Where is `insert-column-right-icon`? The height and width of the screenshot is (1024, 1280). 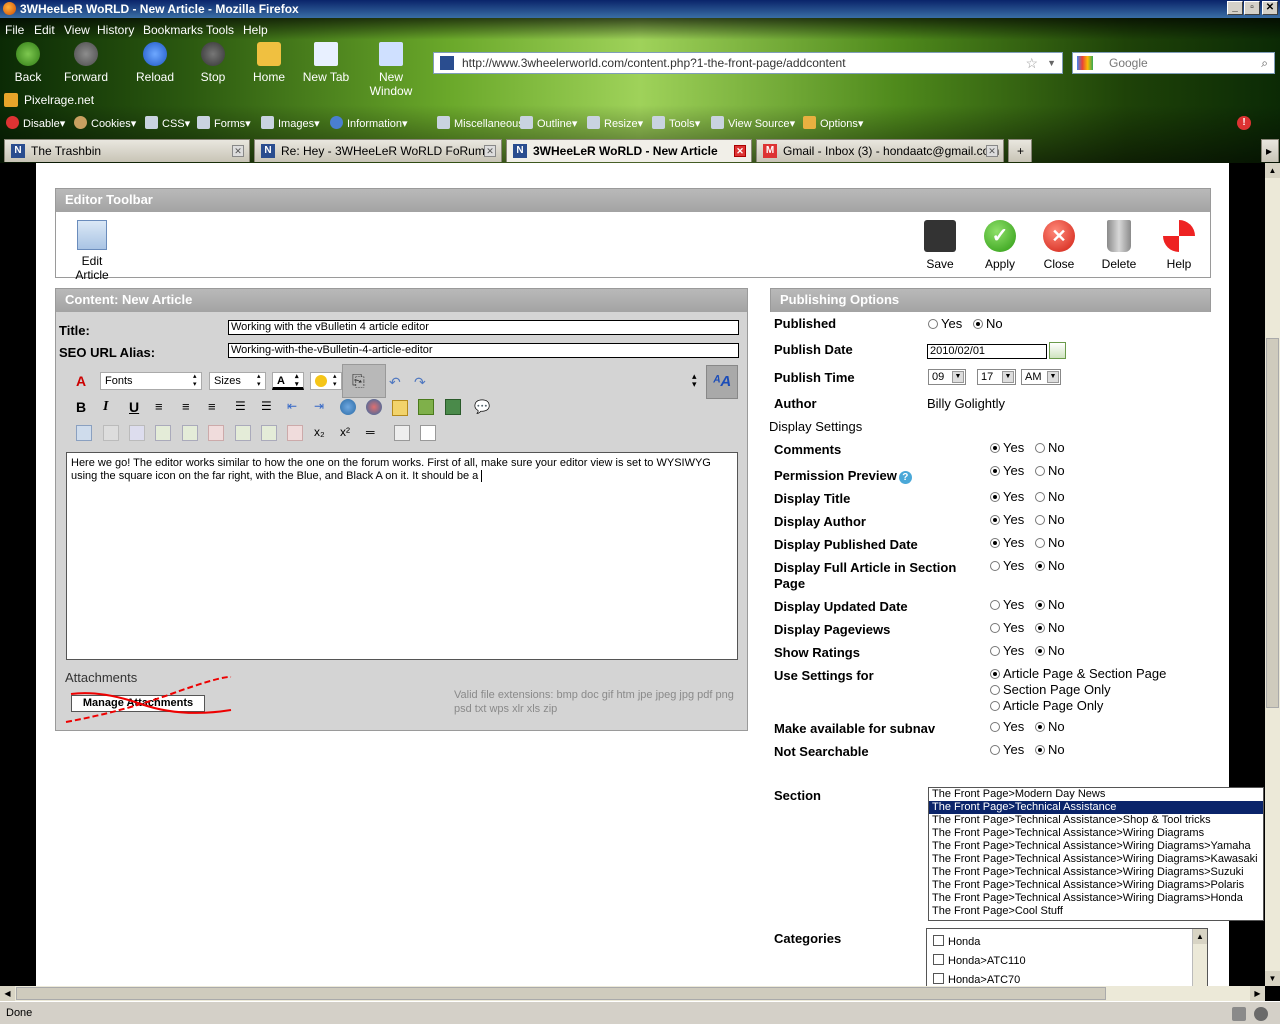 insert-column-right-icon is located at coordinates (269, 433).